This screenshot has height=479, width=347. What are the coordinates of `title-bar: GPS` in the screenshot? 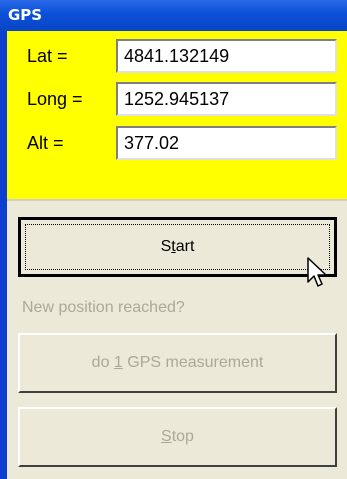 It's located at (173, 15).